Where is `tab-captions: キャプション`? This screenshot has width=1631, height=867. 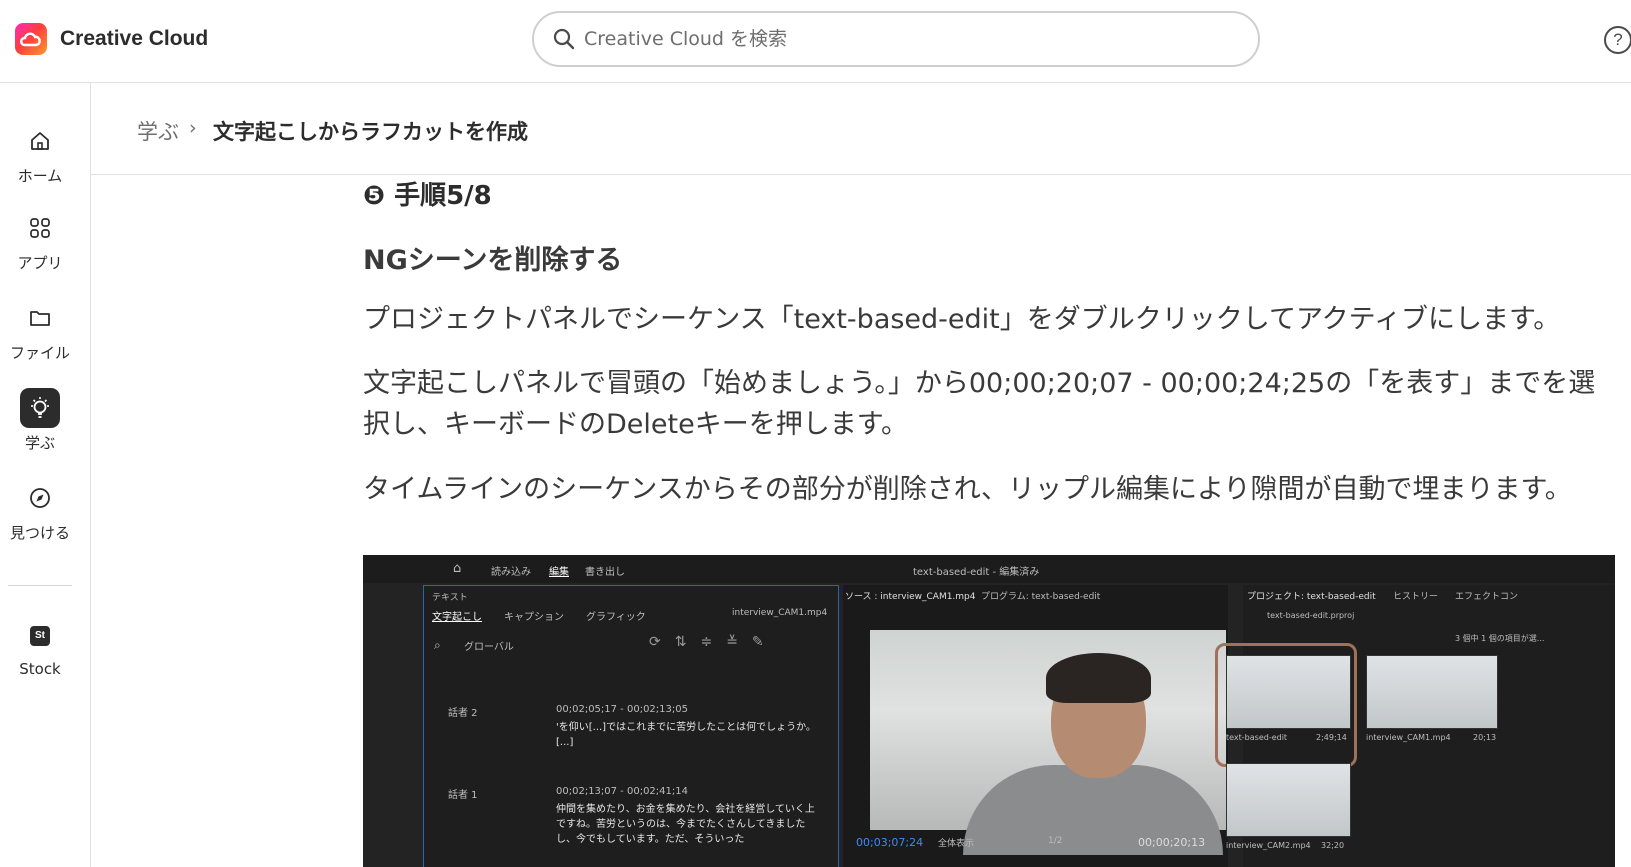
tab-captions: キャプション is located at coordinates (534, 617).